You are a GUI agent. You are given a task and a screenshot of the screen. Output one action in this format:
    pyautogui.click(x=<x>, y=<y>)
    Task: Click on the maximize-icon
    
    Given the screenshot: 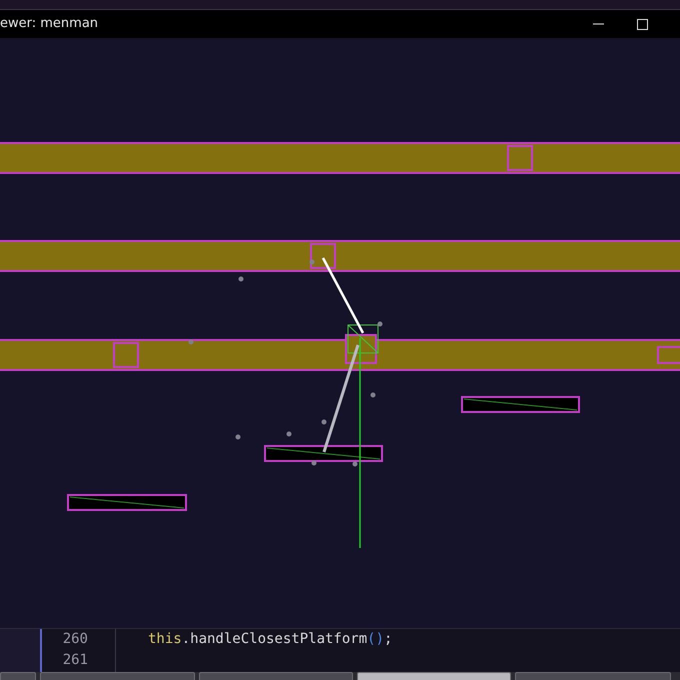 What is the action you would take?
    pyautogui.click(x=642, y=24)
    